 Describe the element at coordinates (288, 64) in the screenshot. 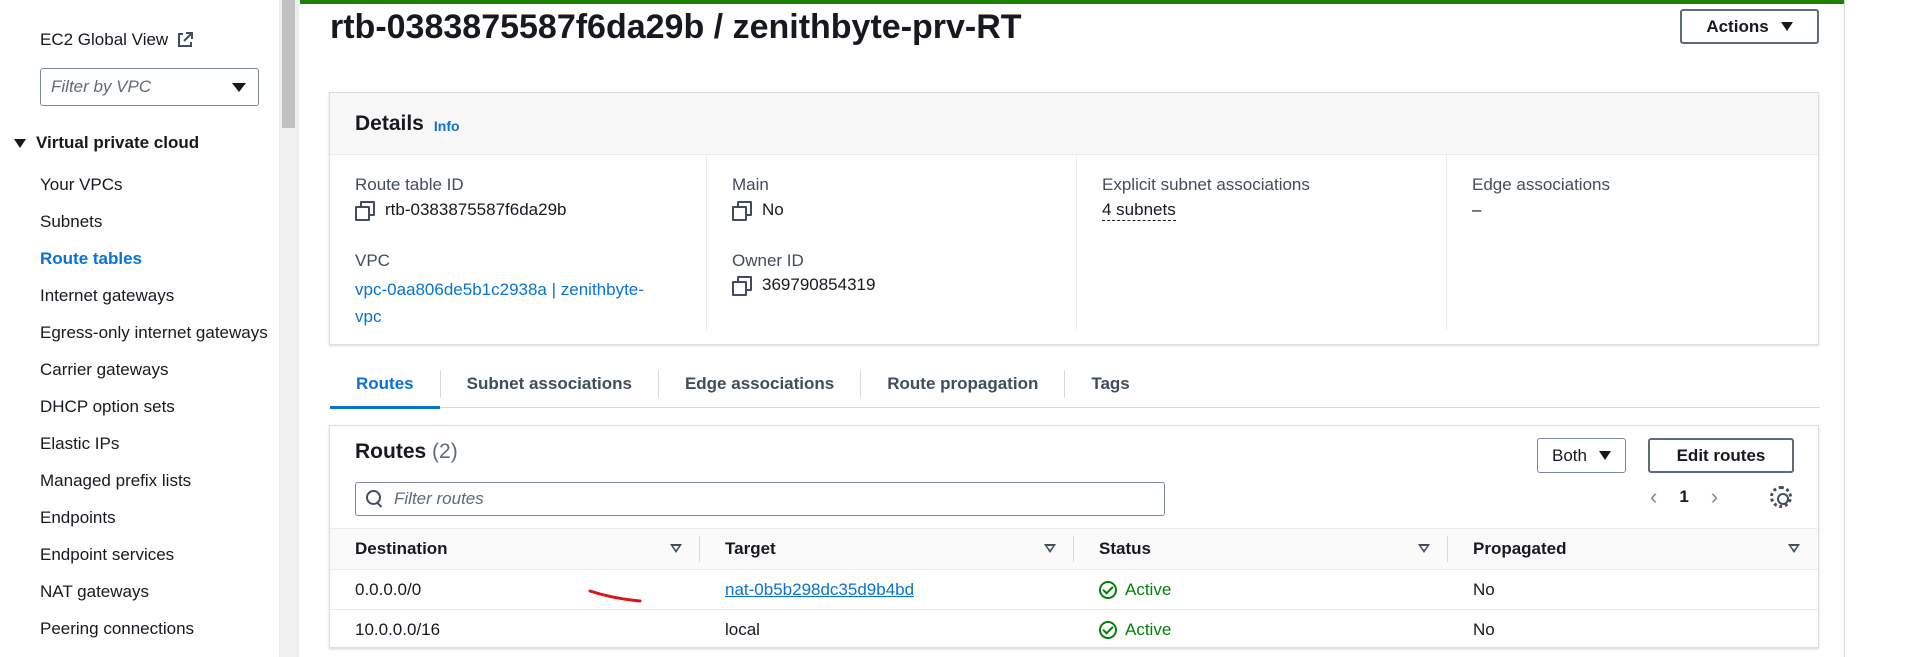

I see `scrollbar-thumb` at that location.